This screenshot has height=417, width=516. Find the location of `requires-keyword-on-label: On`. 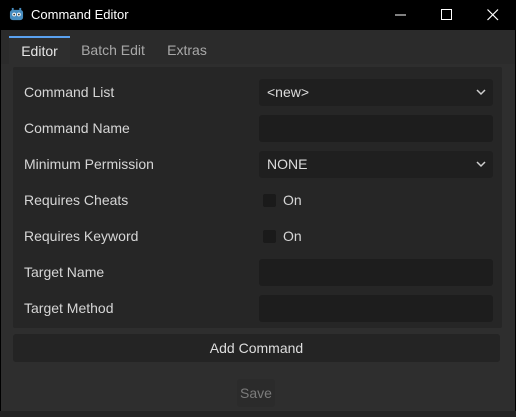

requires-keyword-on-label: On is located at coordinates (292, 236).